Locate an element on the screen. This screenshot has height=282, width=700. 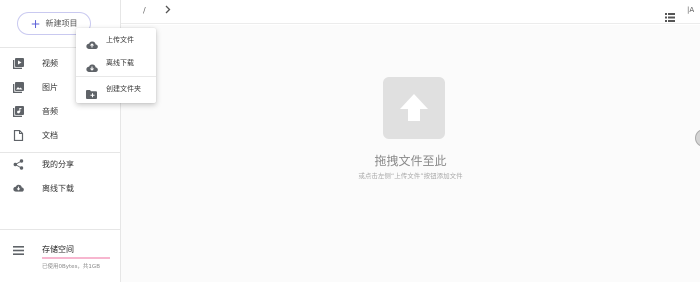
menu-item-label: 创建文件夹 is located at coordinates (123, 89).